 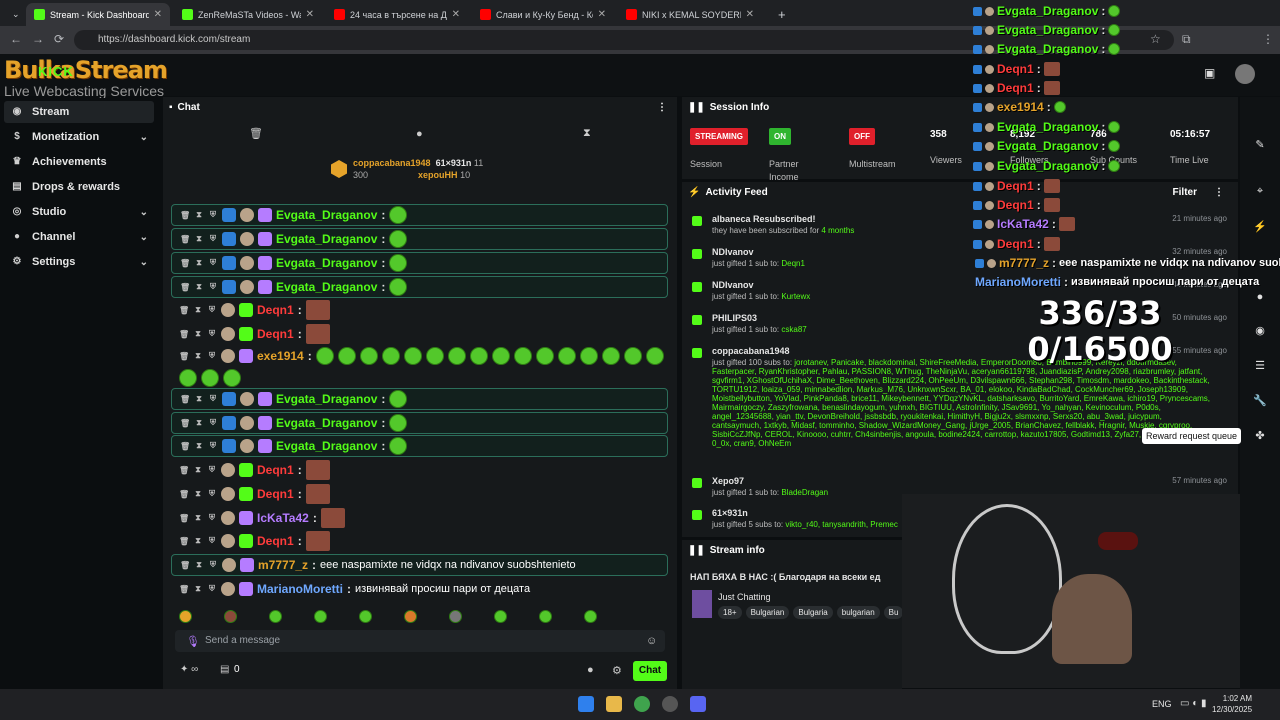 What do you see at coordinates (283, 565) in the screenshot?
I see `chat-username: m7777_z` at bounding box center [283, 565].